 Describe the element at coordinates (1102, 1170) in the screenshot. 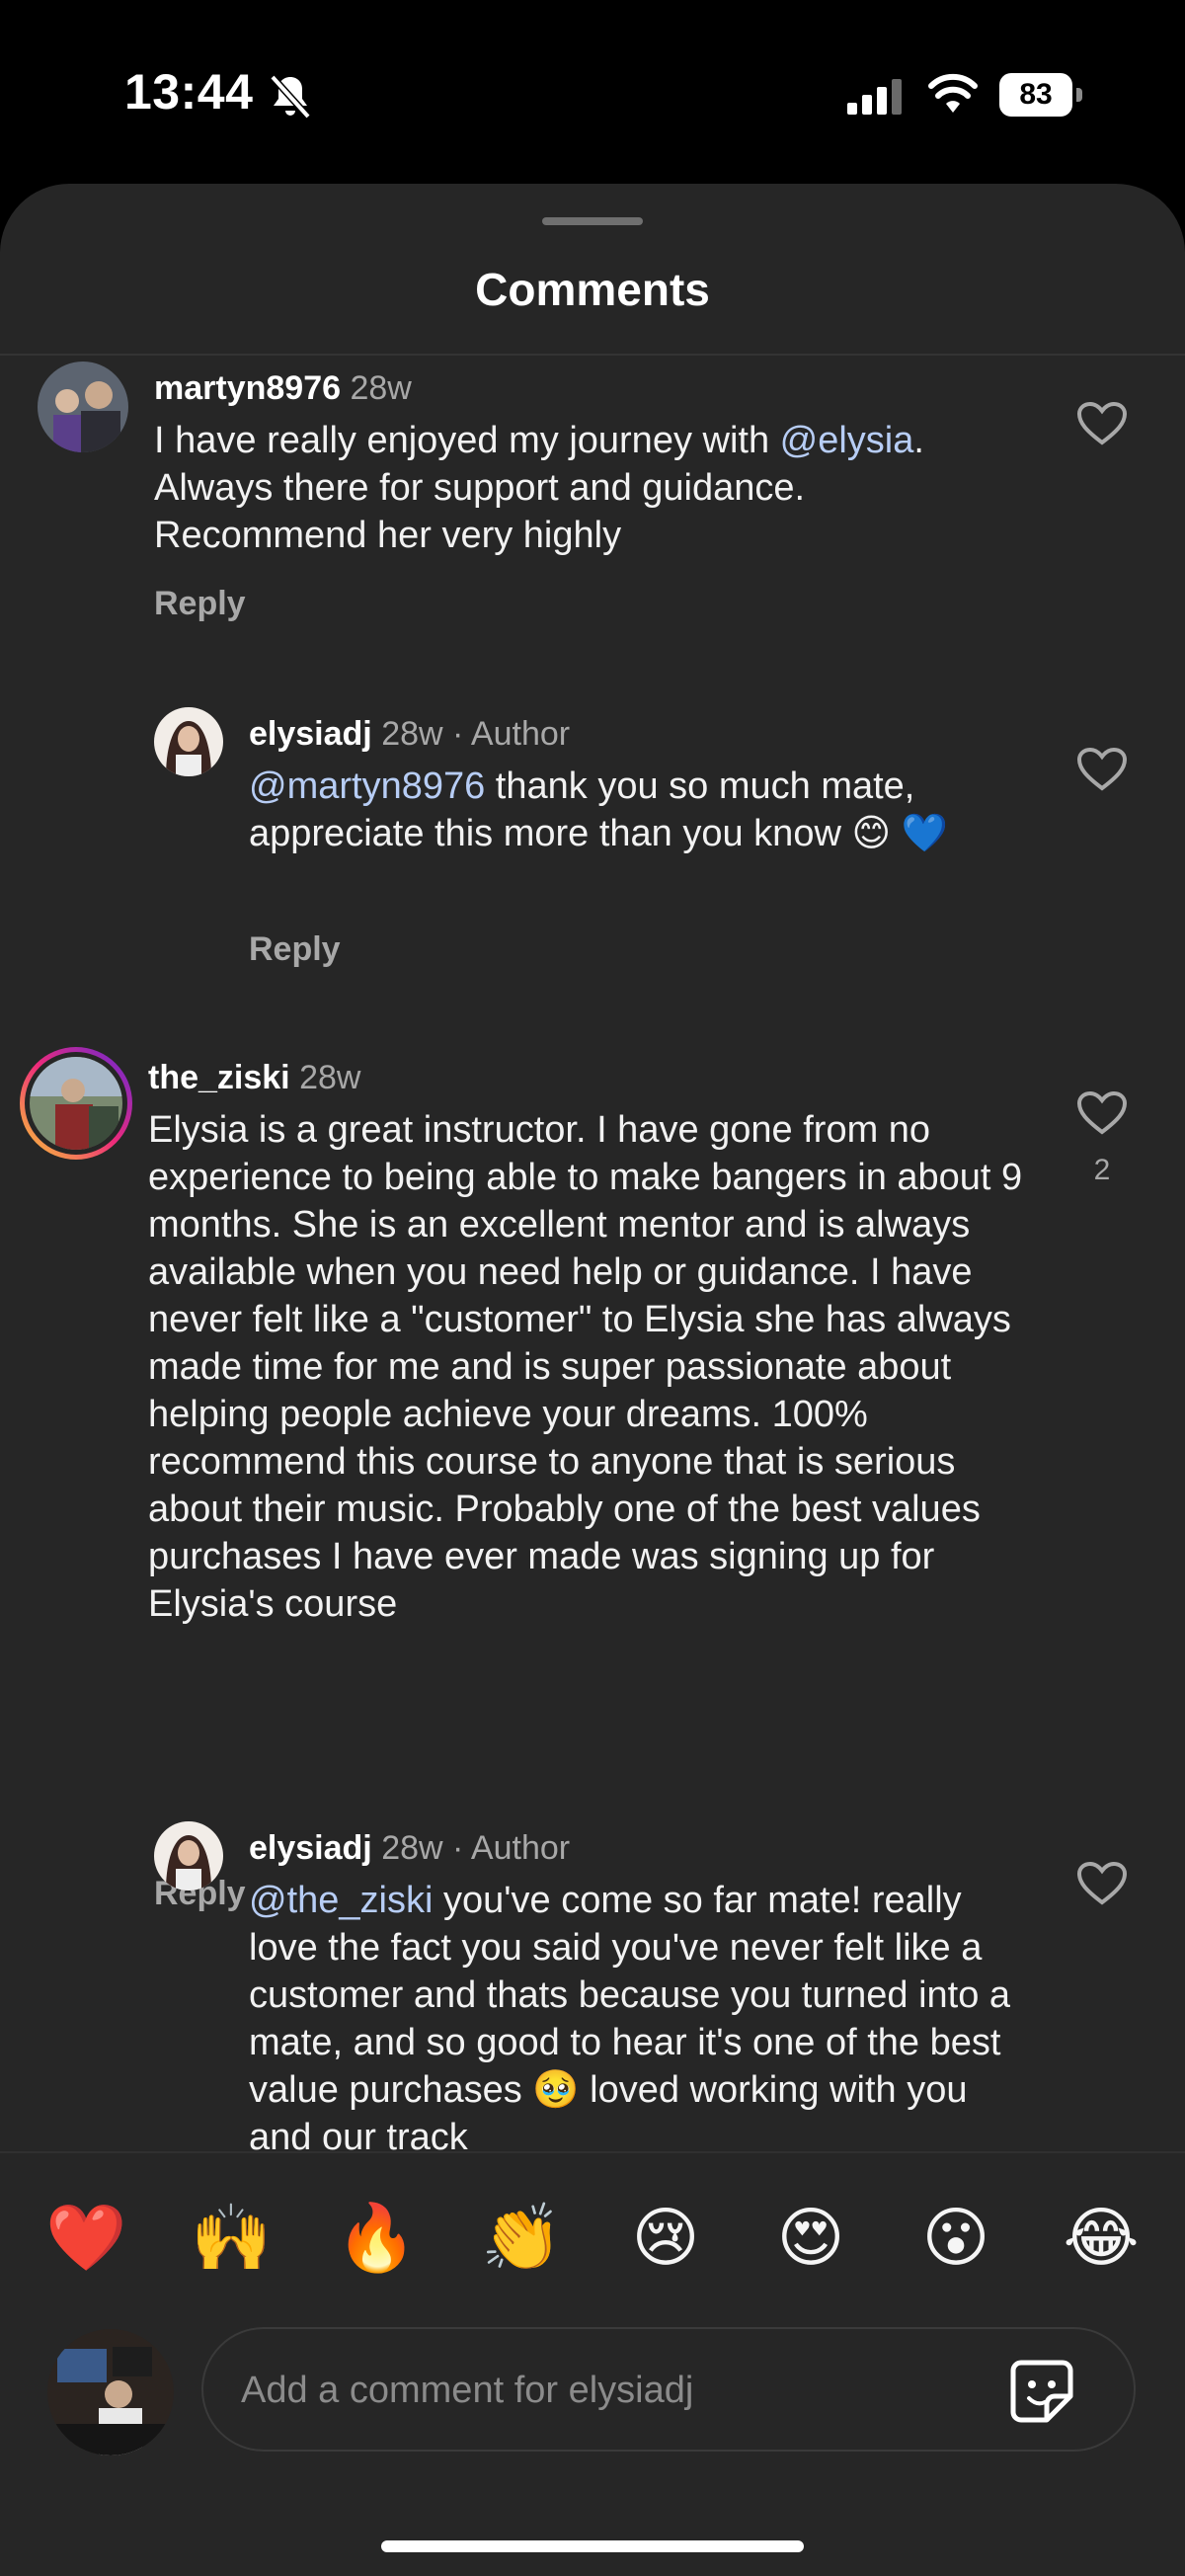

I see `like-count: 2` at that location.